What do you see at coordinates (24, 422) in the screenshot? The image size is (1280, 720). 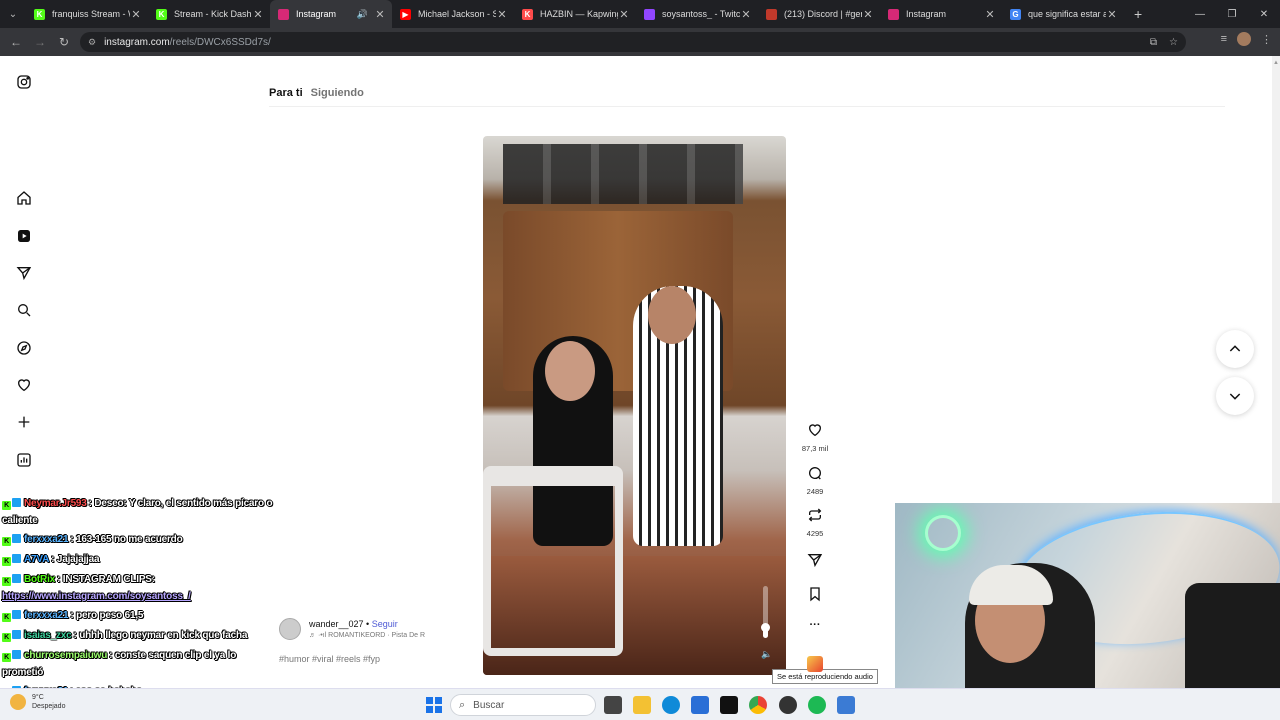 I see `create-plus-icon` at bounding box center [24, 422].